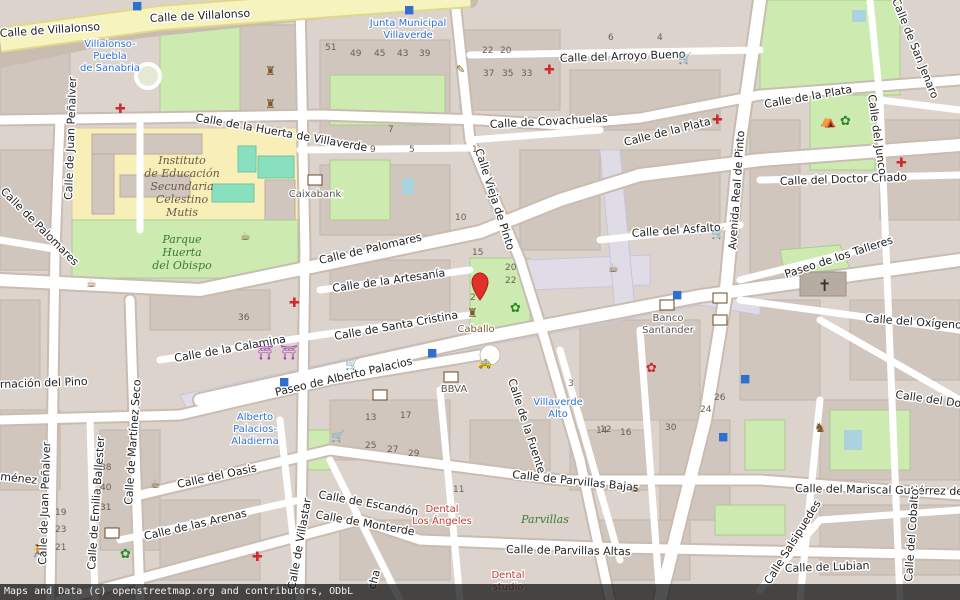 This screenshot has width=960, height=600. Describe the element at coordinates (571, 384) in the screenshot. I see `house-number: 3` at that location.